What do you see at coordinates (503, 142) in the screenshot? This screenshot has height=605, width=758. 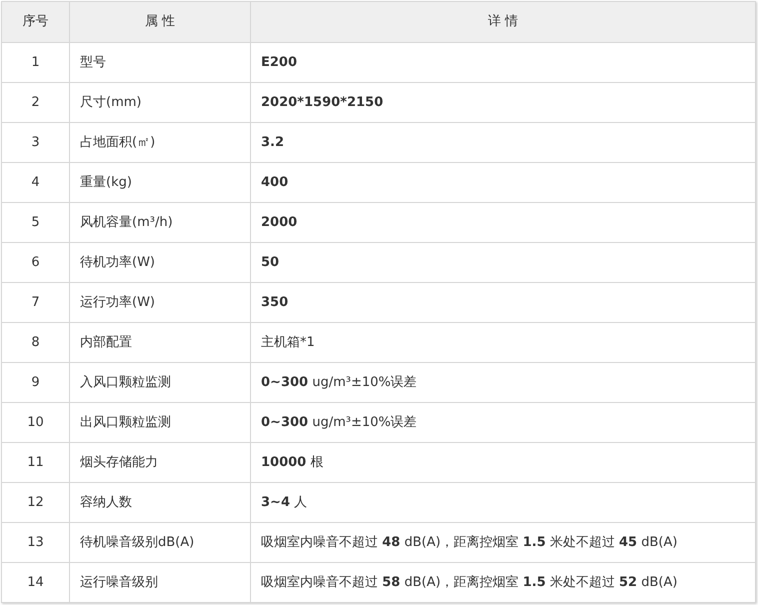 I see `detail-cell: 3.2` at bounding box center [503, 142].